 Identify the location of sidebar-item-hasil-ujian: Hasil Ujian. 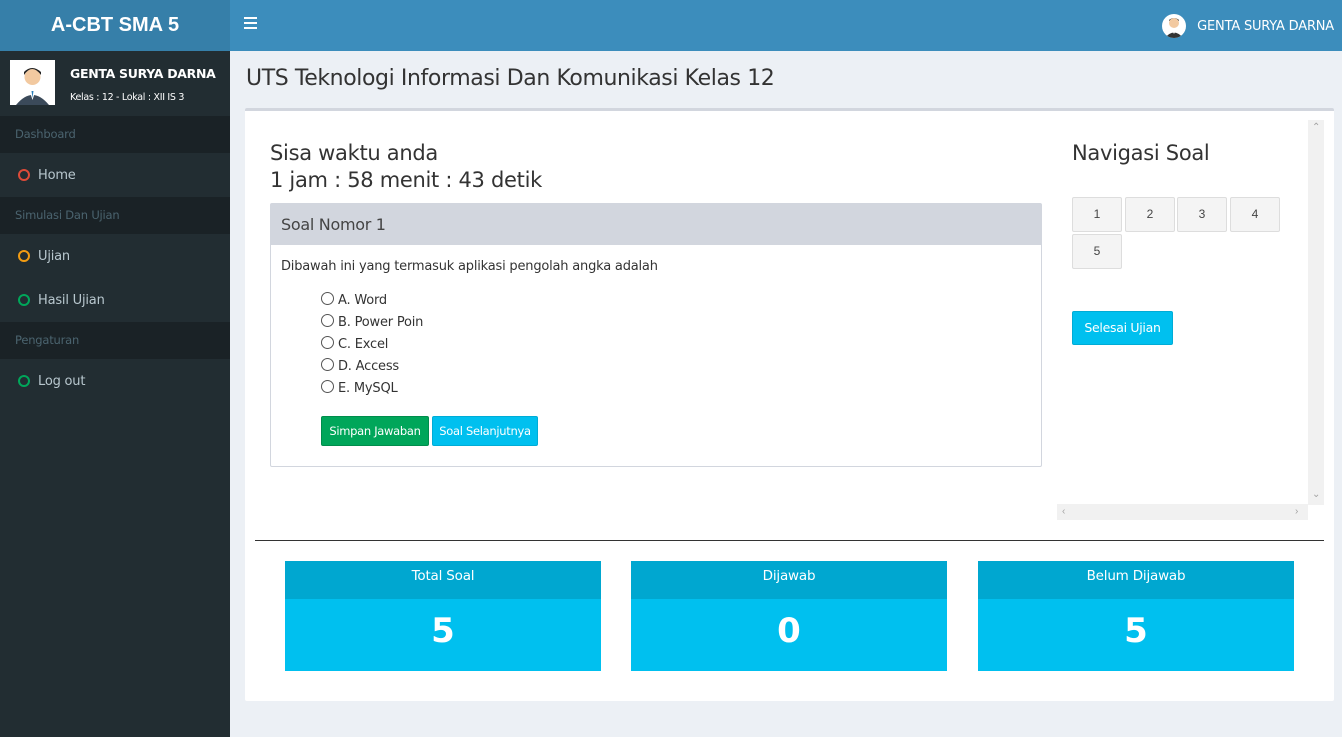
(115, 300).